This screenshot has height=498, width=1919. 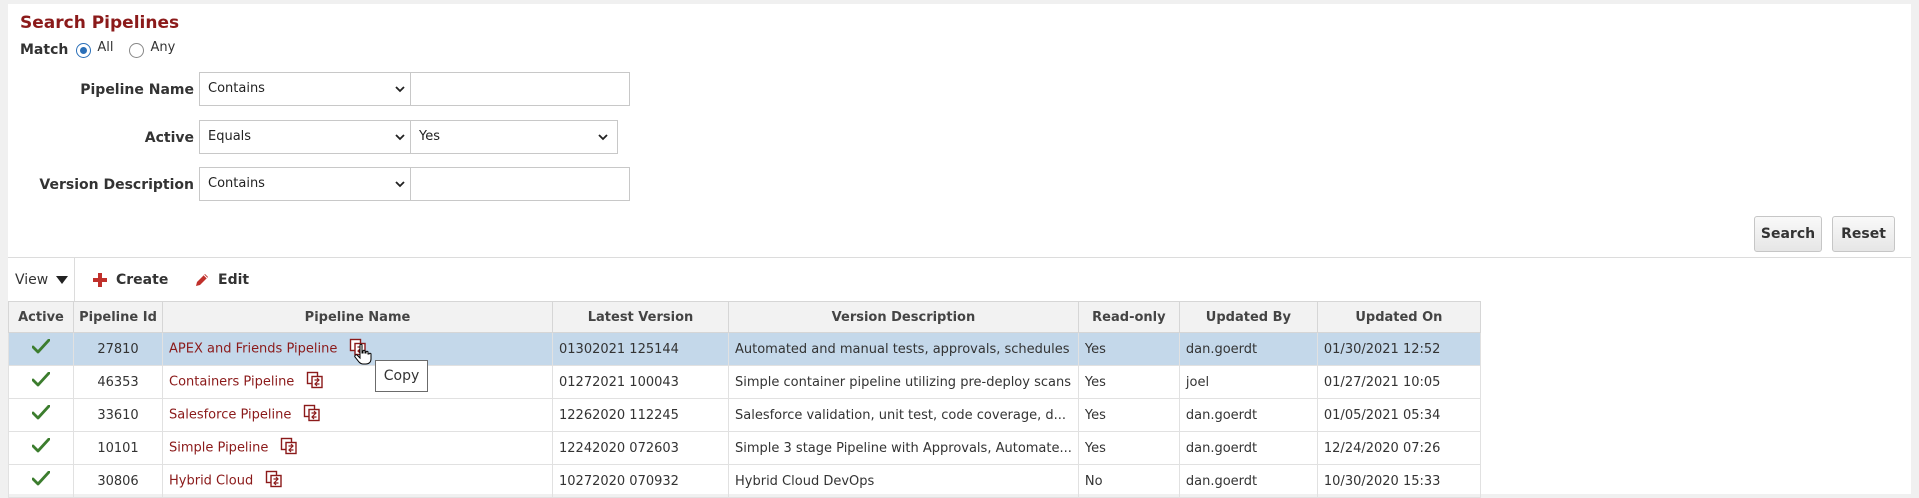 I want to click on search-button: Search, so click(x=1788, y=234).